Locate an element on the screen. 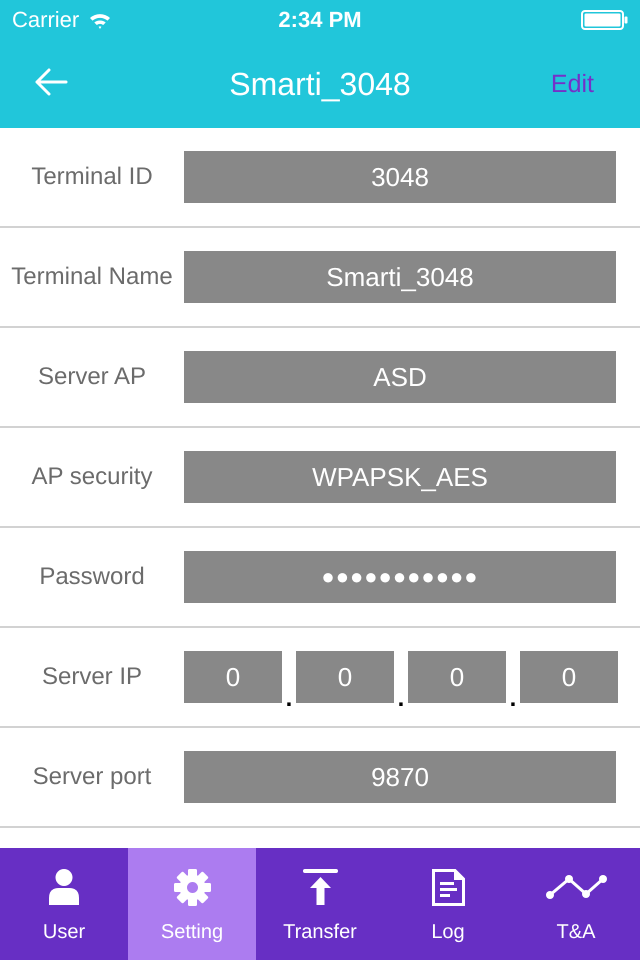  clock-time: 2:34 PM is located at coordinates (320, 20).